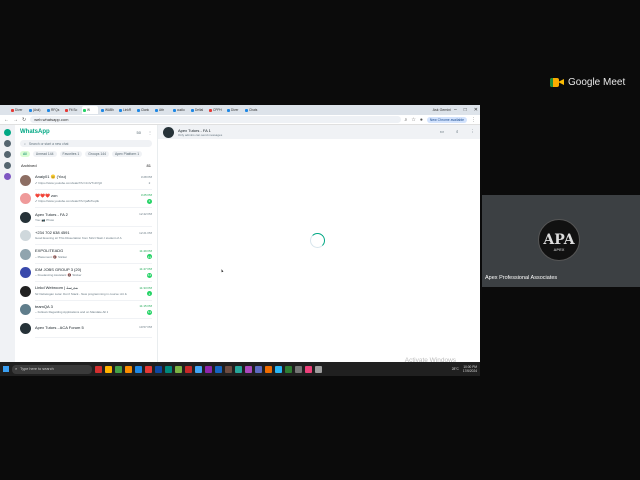  I want to click on chat-list-item: Apex Tutors - ACA Forum 5 10:57 PM, so click(86, 328).